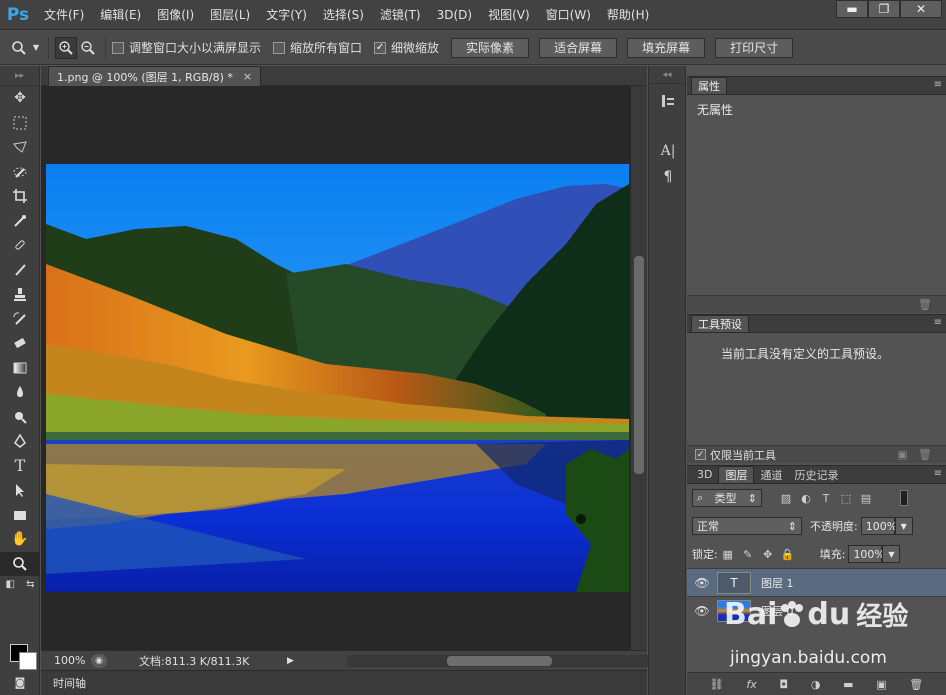 The width and height of the screenshot is (946, 695). What do you see at coordinates (155, 76) in the screenshot?
I see `document-tab: 1.png @ 100% (图层 1, RGB/8) * ×` at bounding box center [155, 76].